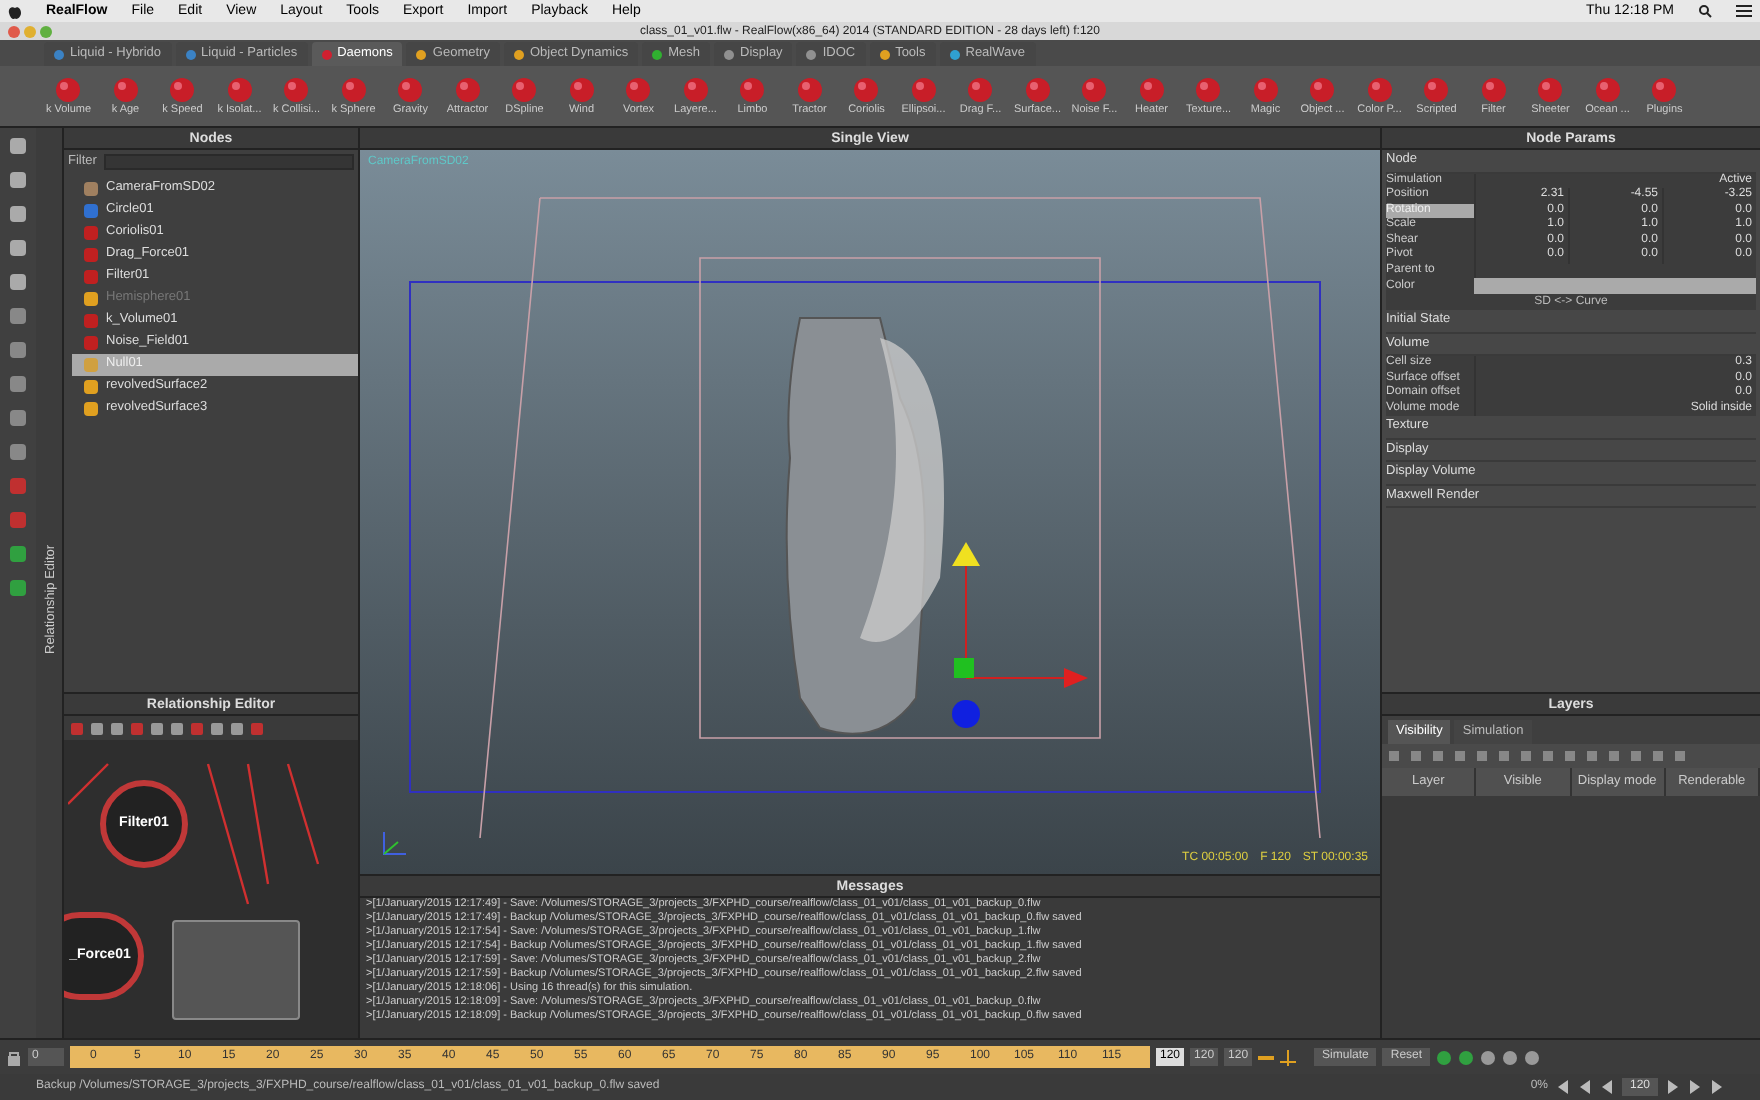  What do you see at coordinates (46, 31) in the screenshot?
I see `zoom-button` at bounding box center [46, 31].